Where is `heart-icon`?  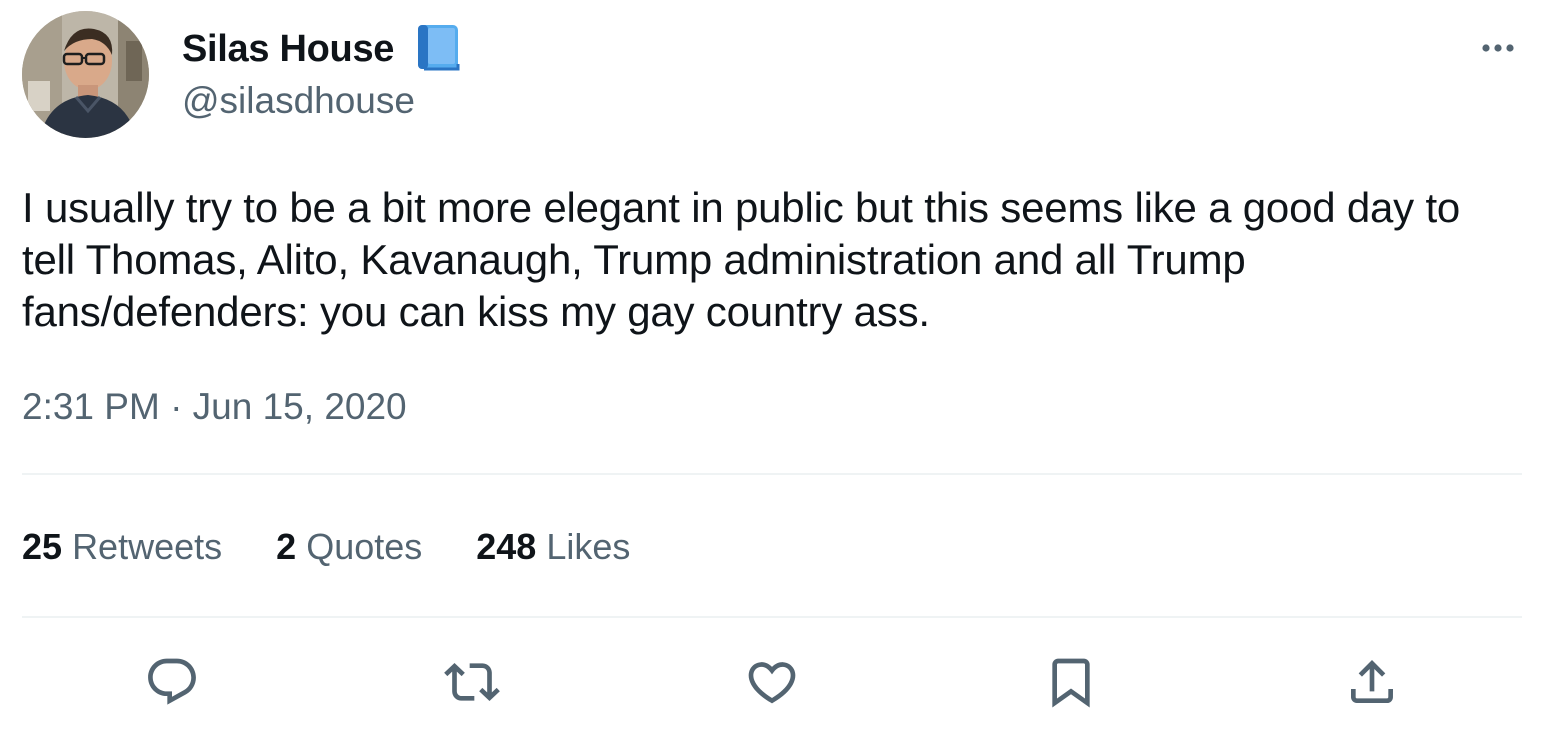
heart-icon is located at coordinates (772, 683).